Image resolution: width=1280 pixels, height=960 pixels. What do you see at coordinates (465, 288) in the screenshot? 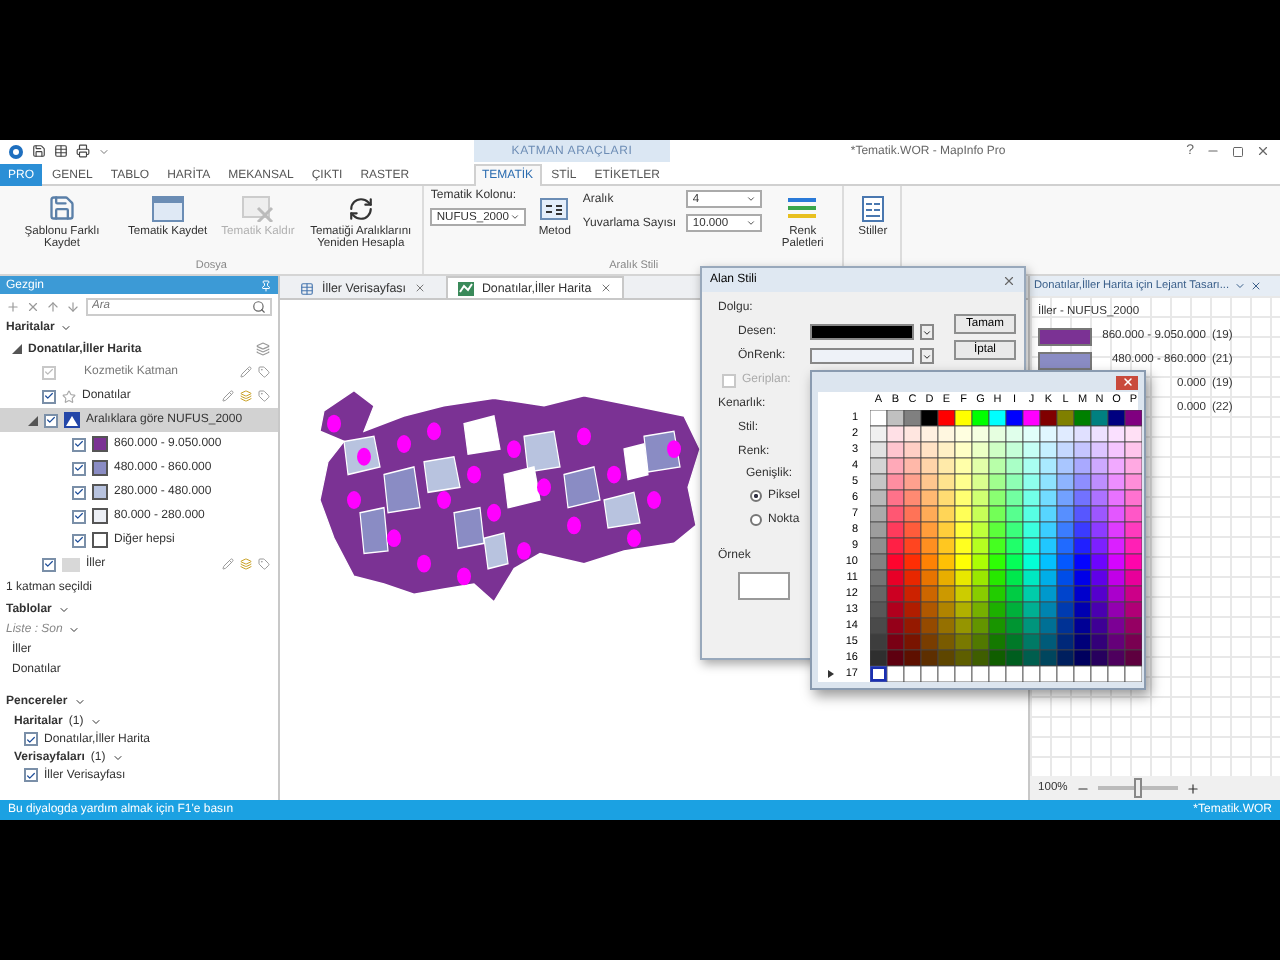
I see `map-icon` at bounding box center [465, 288].